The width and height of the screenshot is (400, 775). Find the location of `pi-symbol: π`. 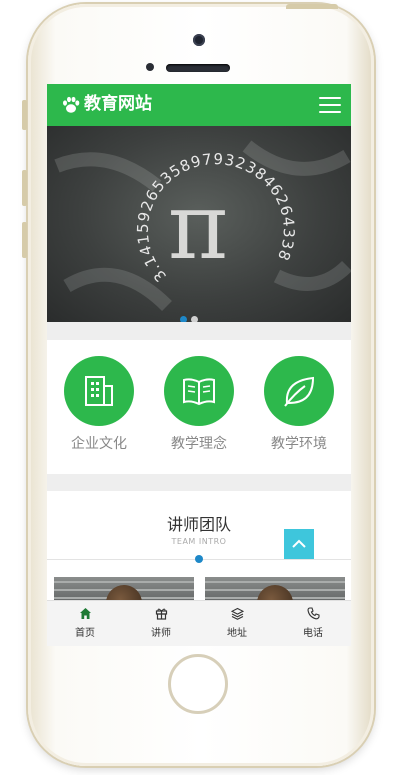

pi-symbol: π is located at coordinates (198, 226).